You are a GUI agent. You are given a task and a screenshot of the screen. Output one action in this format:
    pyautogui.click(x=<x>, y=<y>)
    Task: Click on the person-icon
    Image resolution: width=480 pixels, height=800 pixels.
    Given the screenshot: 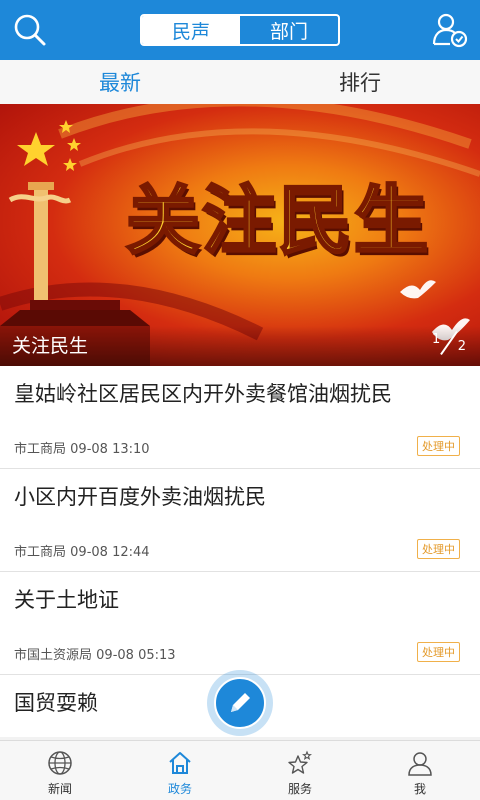 What is the action you would take?
    pyautogui.click(x=420, y=764)
    